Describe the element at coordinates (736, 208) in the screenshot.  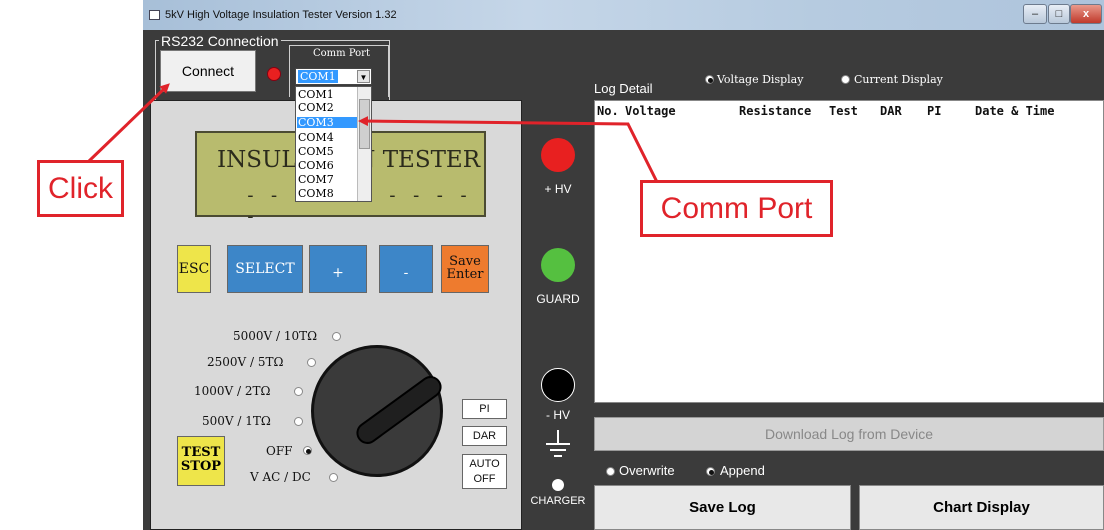
I see `comm-port-callout: Comm Port` at that location.